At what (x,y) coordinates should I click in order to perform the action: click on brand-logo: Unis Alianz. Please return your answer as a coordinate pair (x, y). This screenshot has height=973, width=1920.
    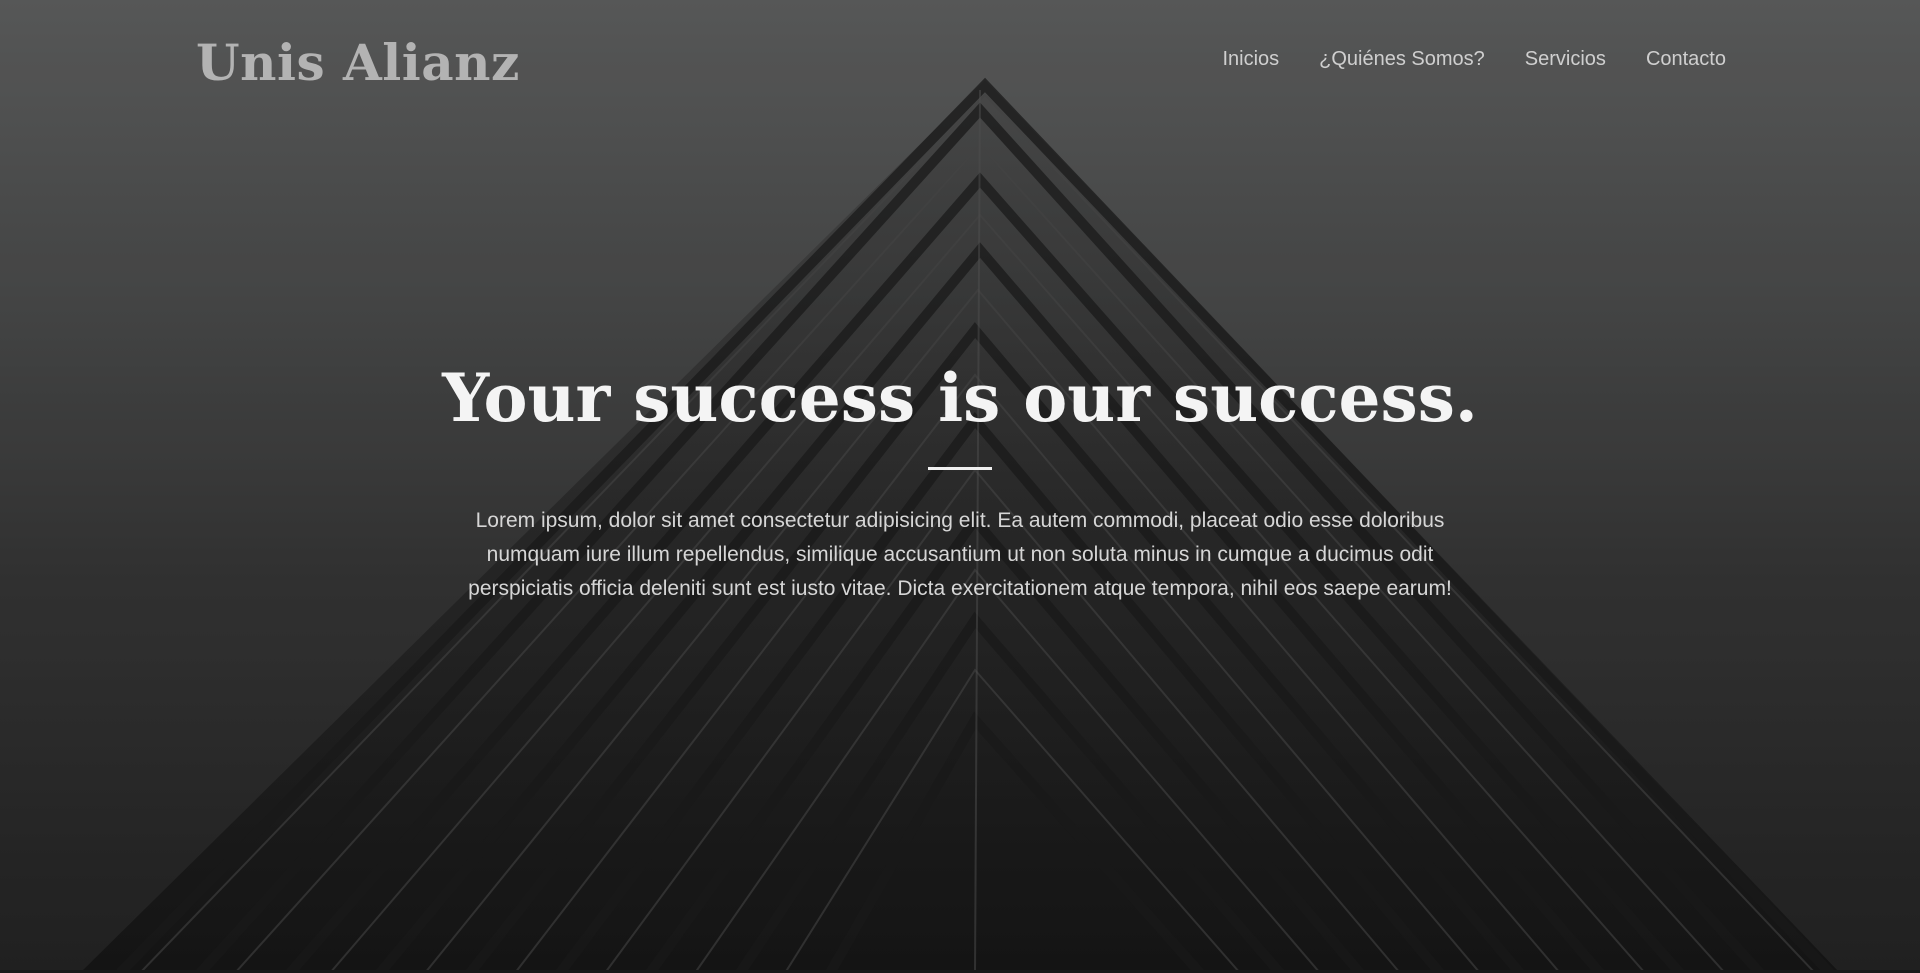
    Looking at the image, I should click on (358, 63).